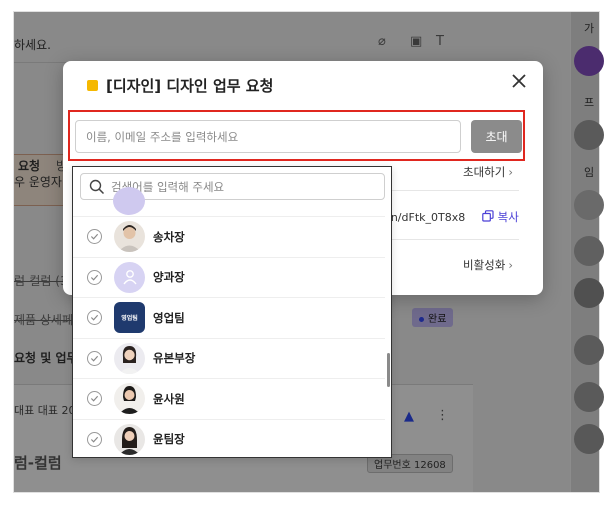  What do you see at coordinates (246, 186) in the screenshot?
I see `member-search-input` at bounding box center [246, 186].